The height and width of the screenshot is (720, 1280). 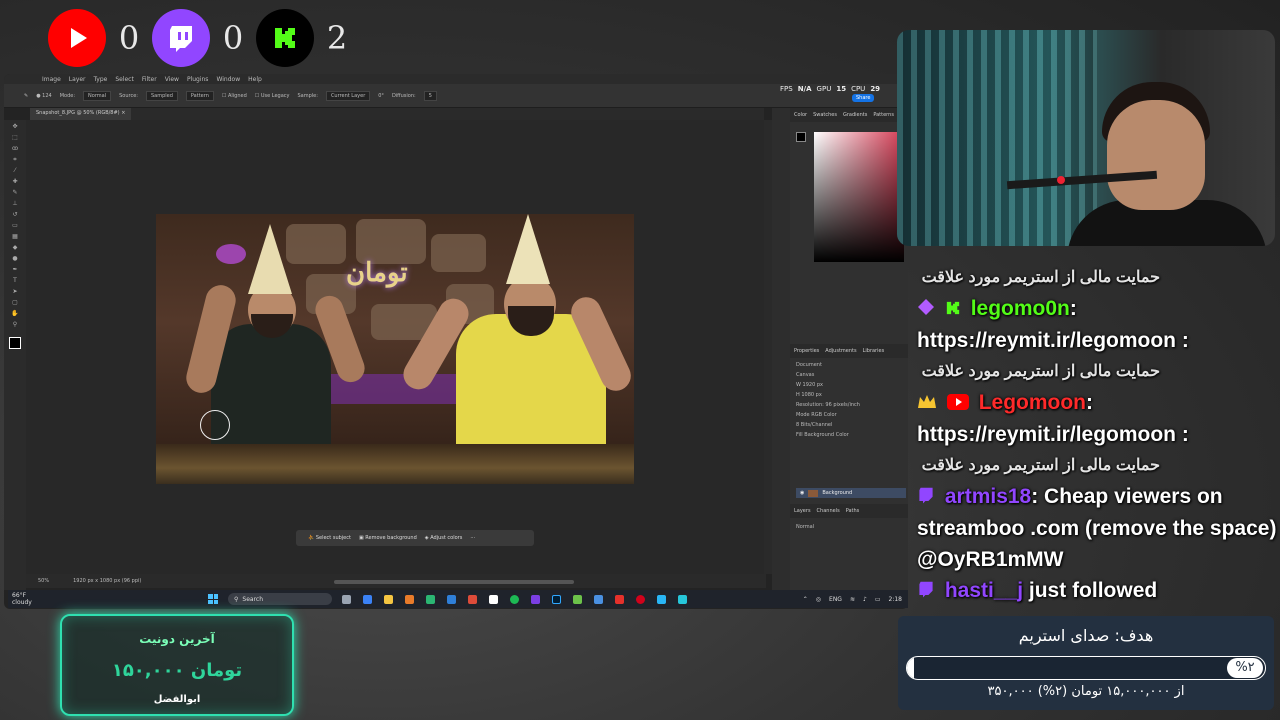 What do you see at coordinates (514, 599) in the screenshot?
I see `spotify-icon` at bounding box center [514, 599].